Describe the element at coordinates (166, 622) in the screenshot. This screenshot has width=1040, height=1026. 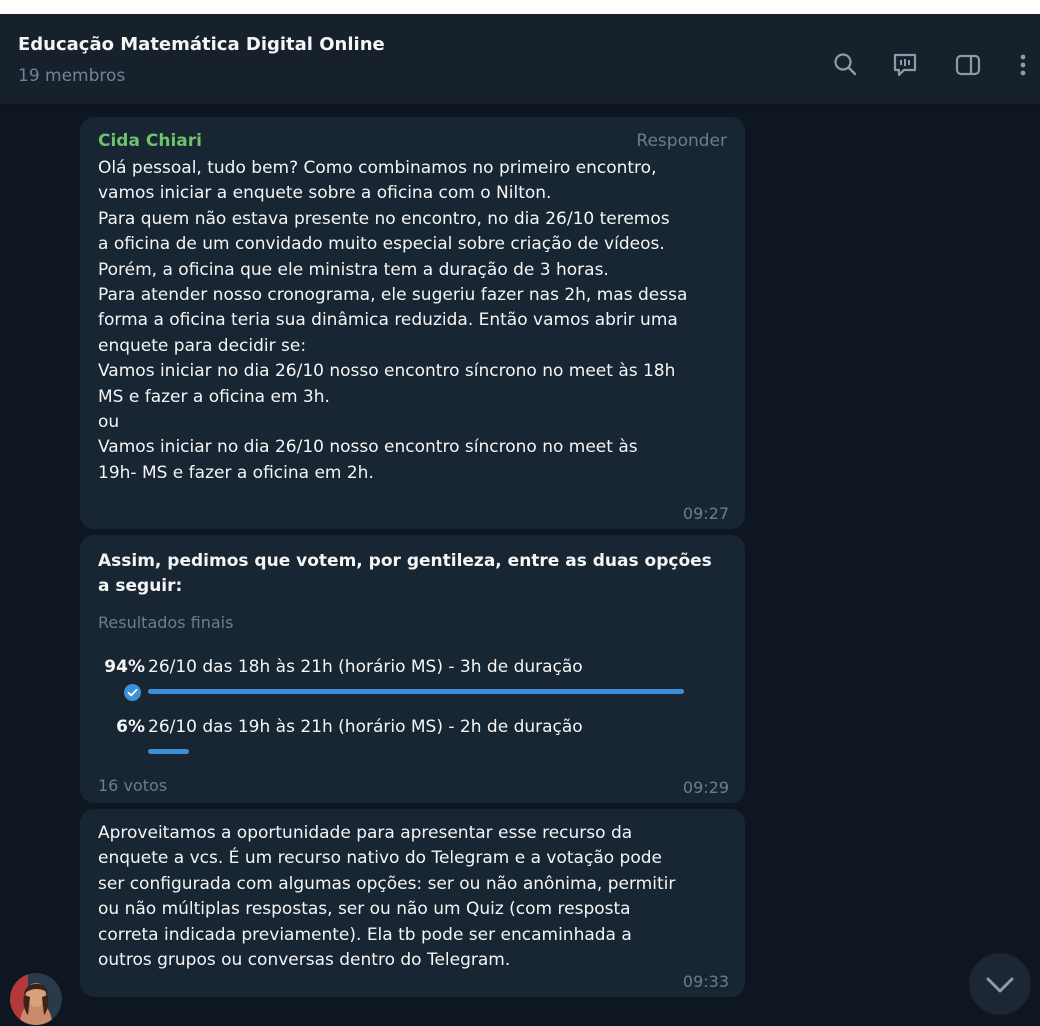
I see `poll-status: Resultados finais` at that location.